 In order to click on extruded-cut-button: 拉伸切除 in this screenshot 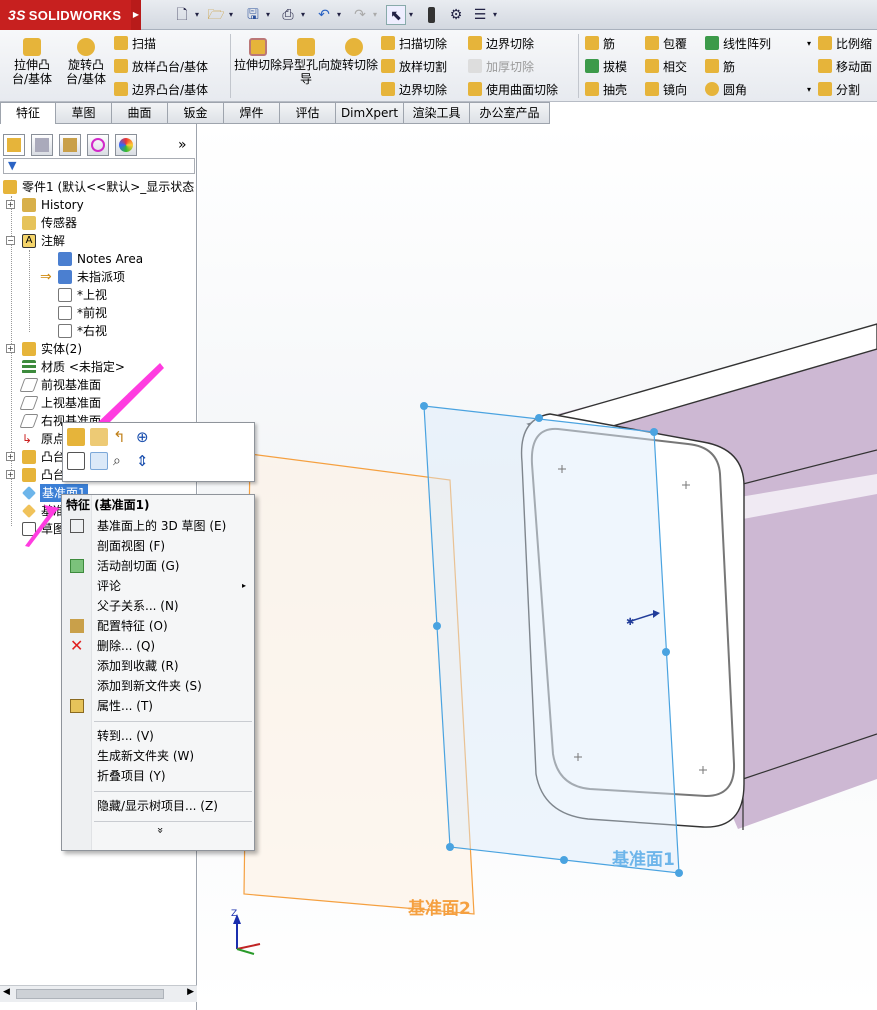, I will do `click(258, 66)`.